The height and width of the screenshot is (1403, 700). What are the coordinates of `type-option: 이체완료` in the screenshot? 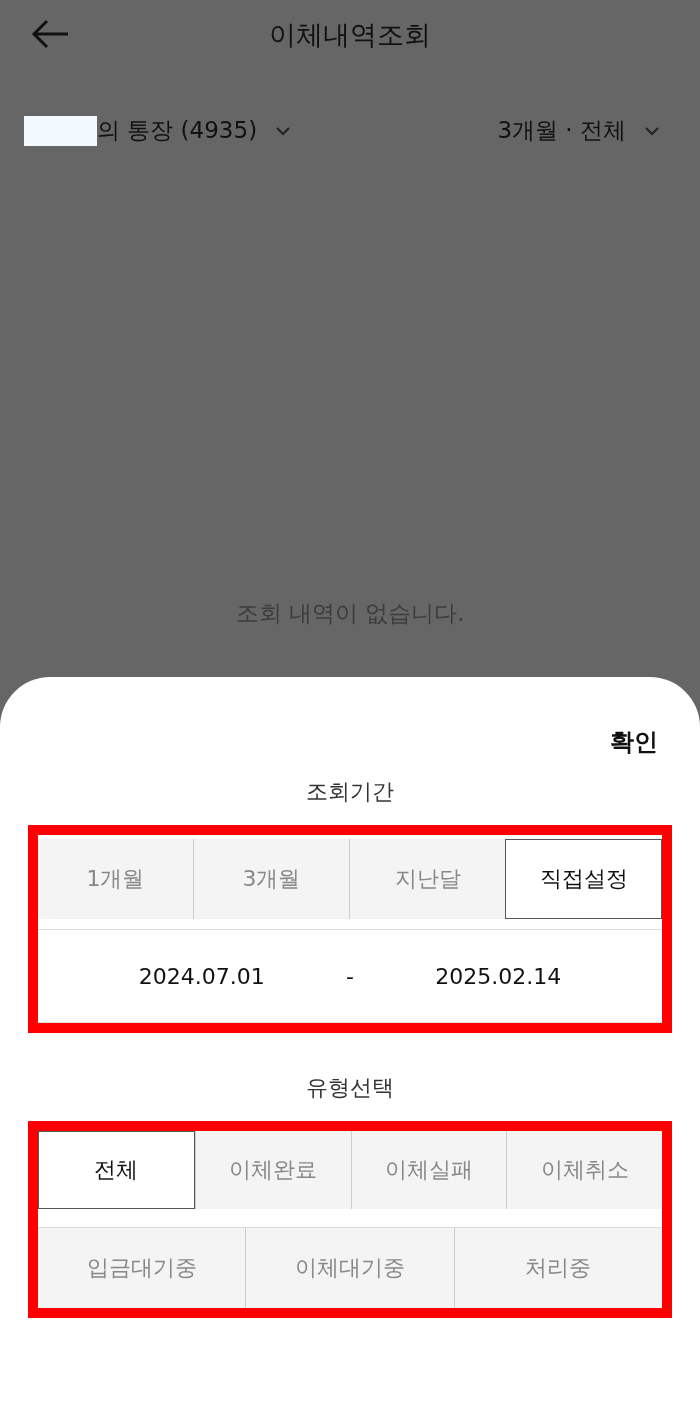 It's located at (272, 1170).